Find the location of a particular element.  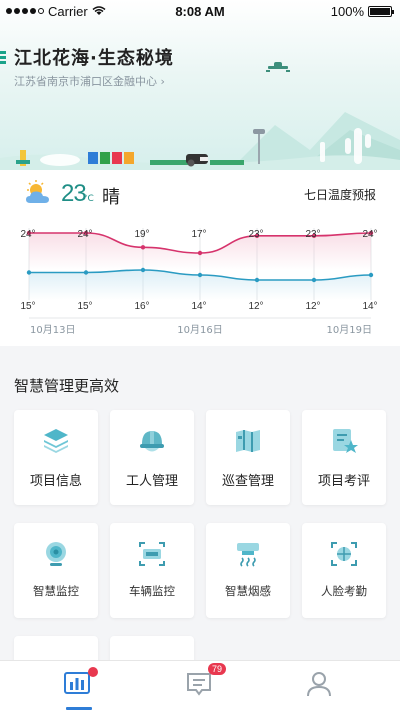

tile-label: 工人管理 is located at coordinates (151, 481).